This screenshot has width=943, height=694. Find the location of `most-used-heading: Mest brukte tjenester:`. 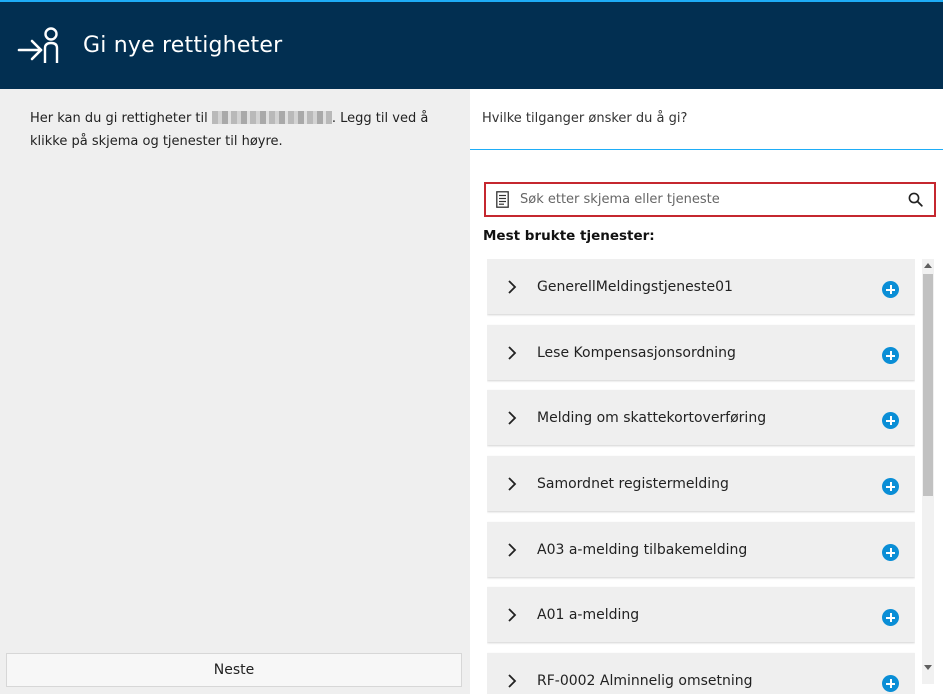

most-used-heading: Mest brukte tjenester: is located at coordinates (569, 236).